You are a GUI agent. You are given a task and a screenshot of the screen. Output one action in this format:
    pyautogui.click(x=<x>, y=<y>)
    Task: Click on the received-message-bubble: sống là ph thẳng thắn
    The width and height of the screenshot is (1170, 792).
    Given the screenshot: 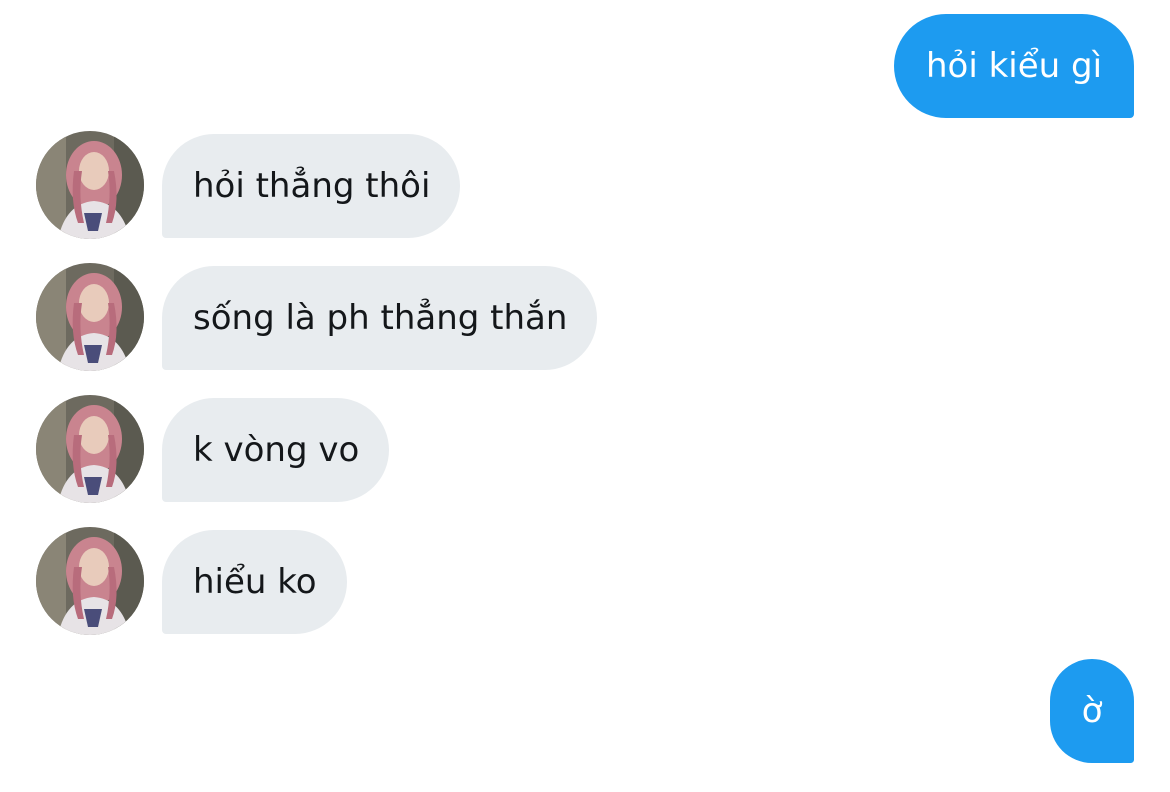 What is the action you would take?
    pyautogui.click(x=380, y=318)
    